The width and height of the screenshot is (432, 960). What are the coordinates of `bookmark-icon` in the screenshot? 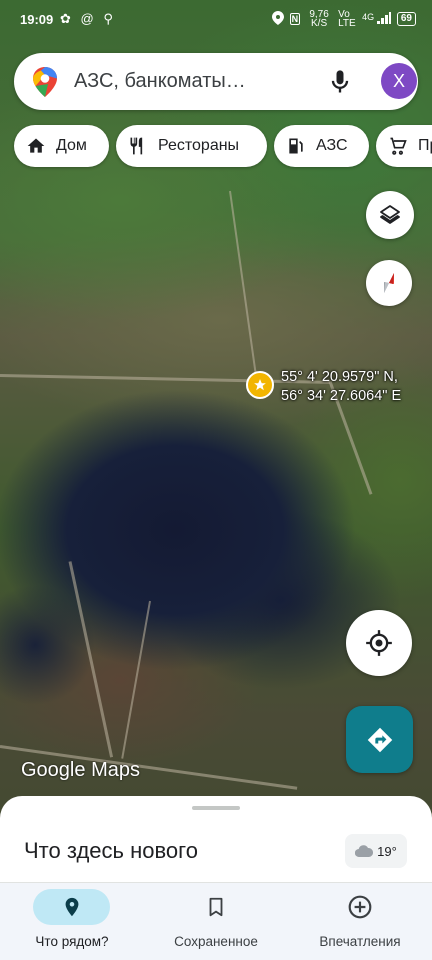 It's located at (215, 907).